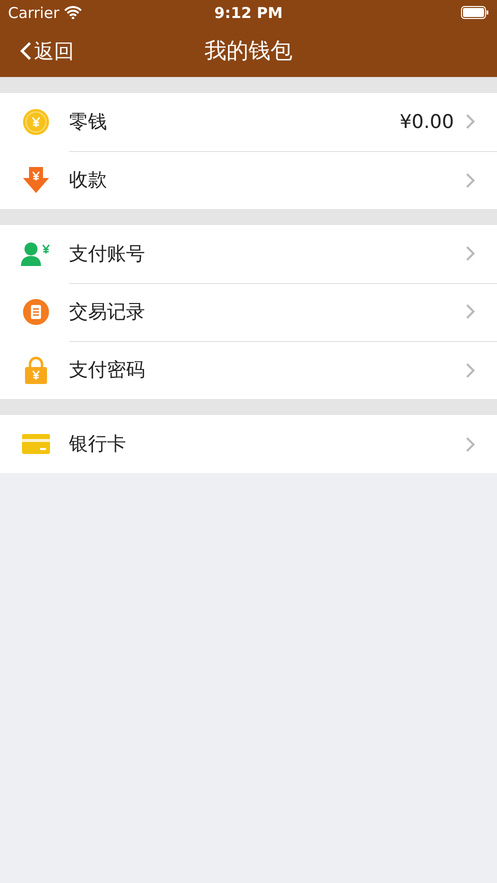 This screenshot has height=883, width=497. Describe the element at coordinates (98, 444) in the screenshot. I see `row-label: 银行卡` at that location.